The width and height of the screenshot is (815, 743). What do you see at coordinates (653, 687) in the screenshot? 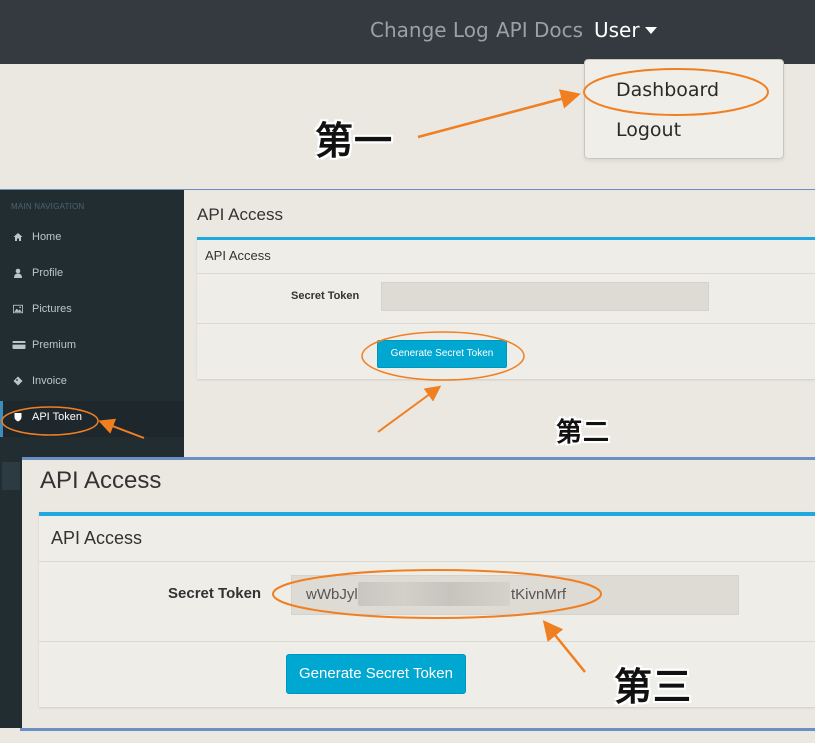
I see `step-label-3: 第三` at bounding box center [653, 687].